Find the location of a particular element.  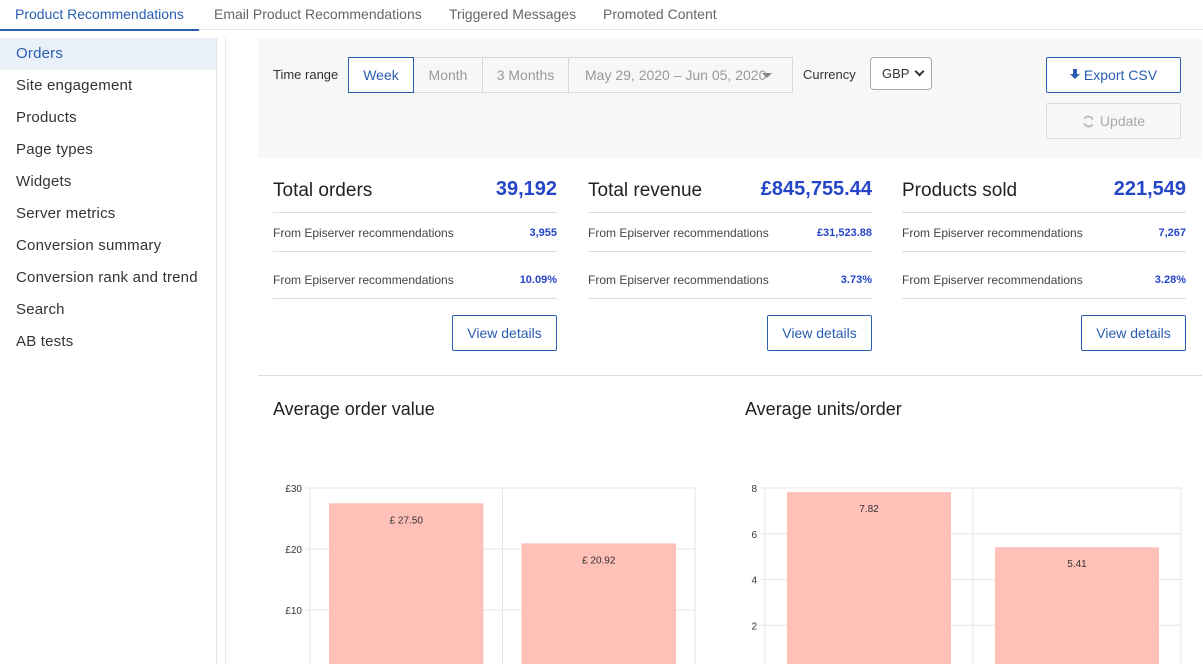

date-range-picker: May 29, 2020 – Jun 05, 2020 is located at coordinates (680, 75).